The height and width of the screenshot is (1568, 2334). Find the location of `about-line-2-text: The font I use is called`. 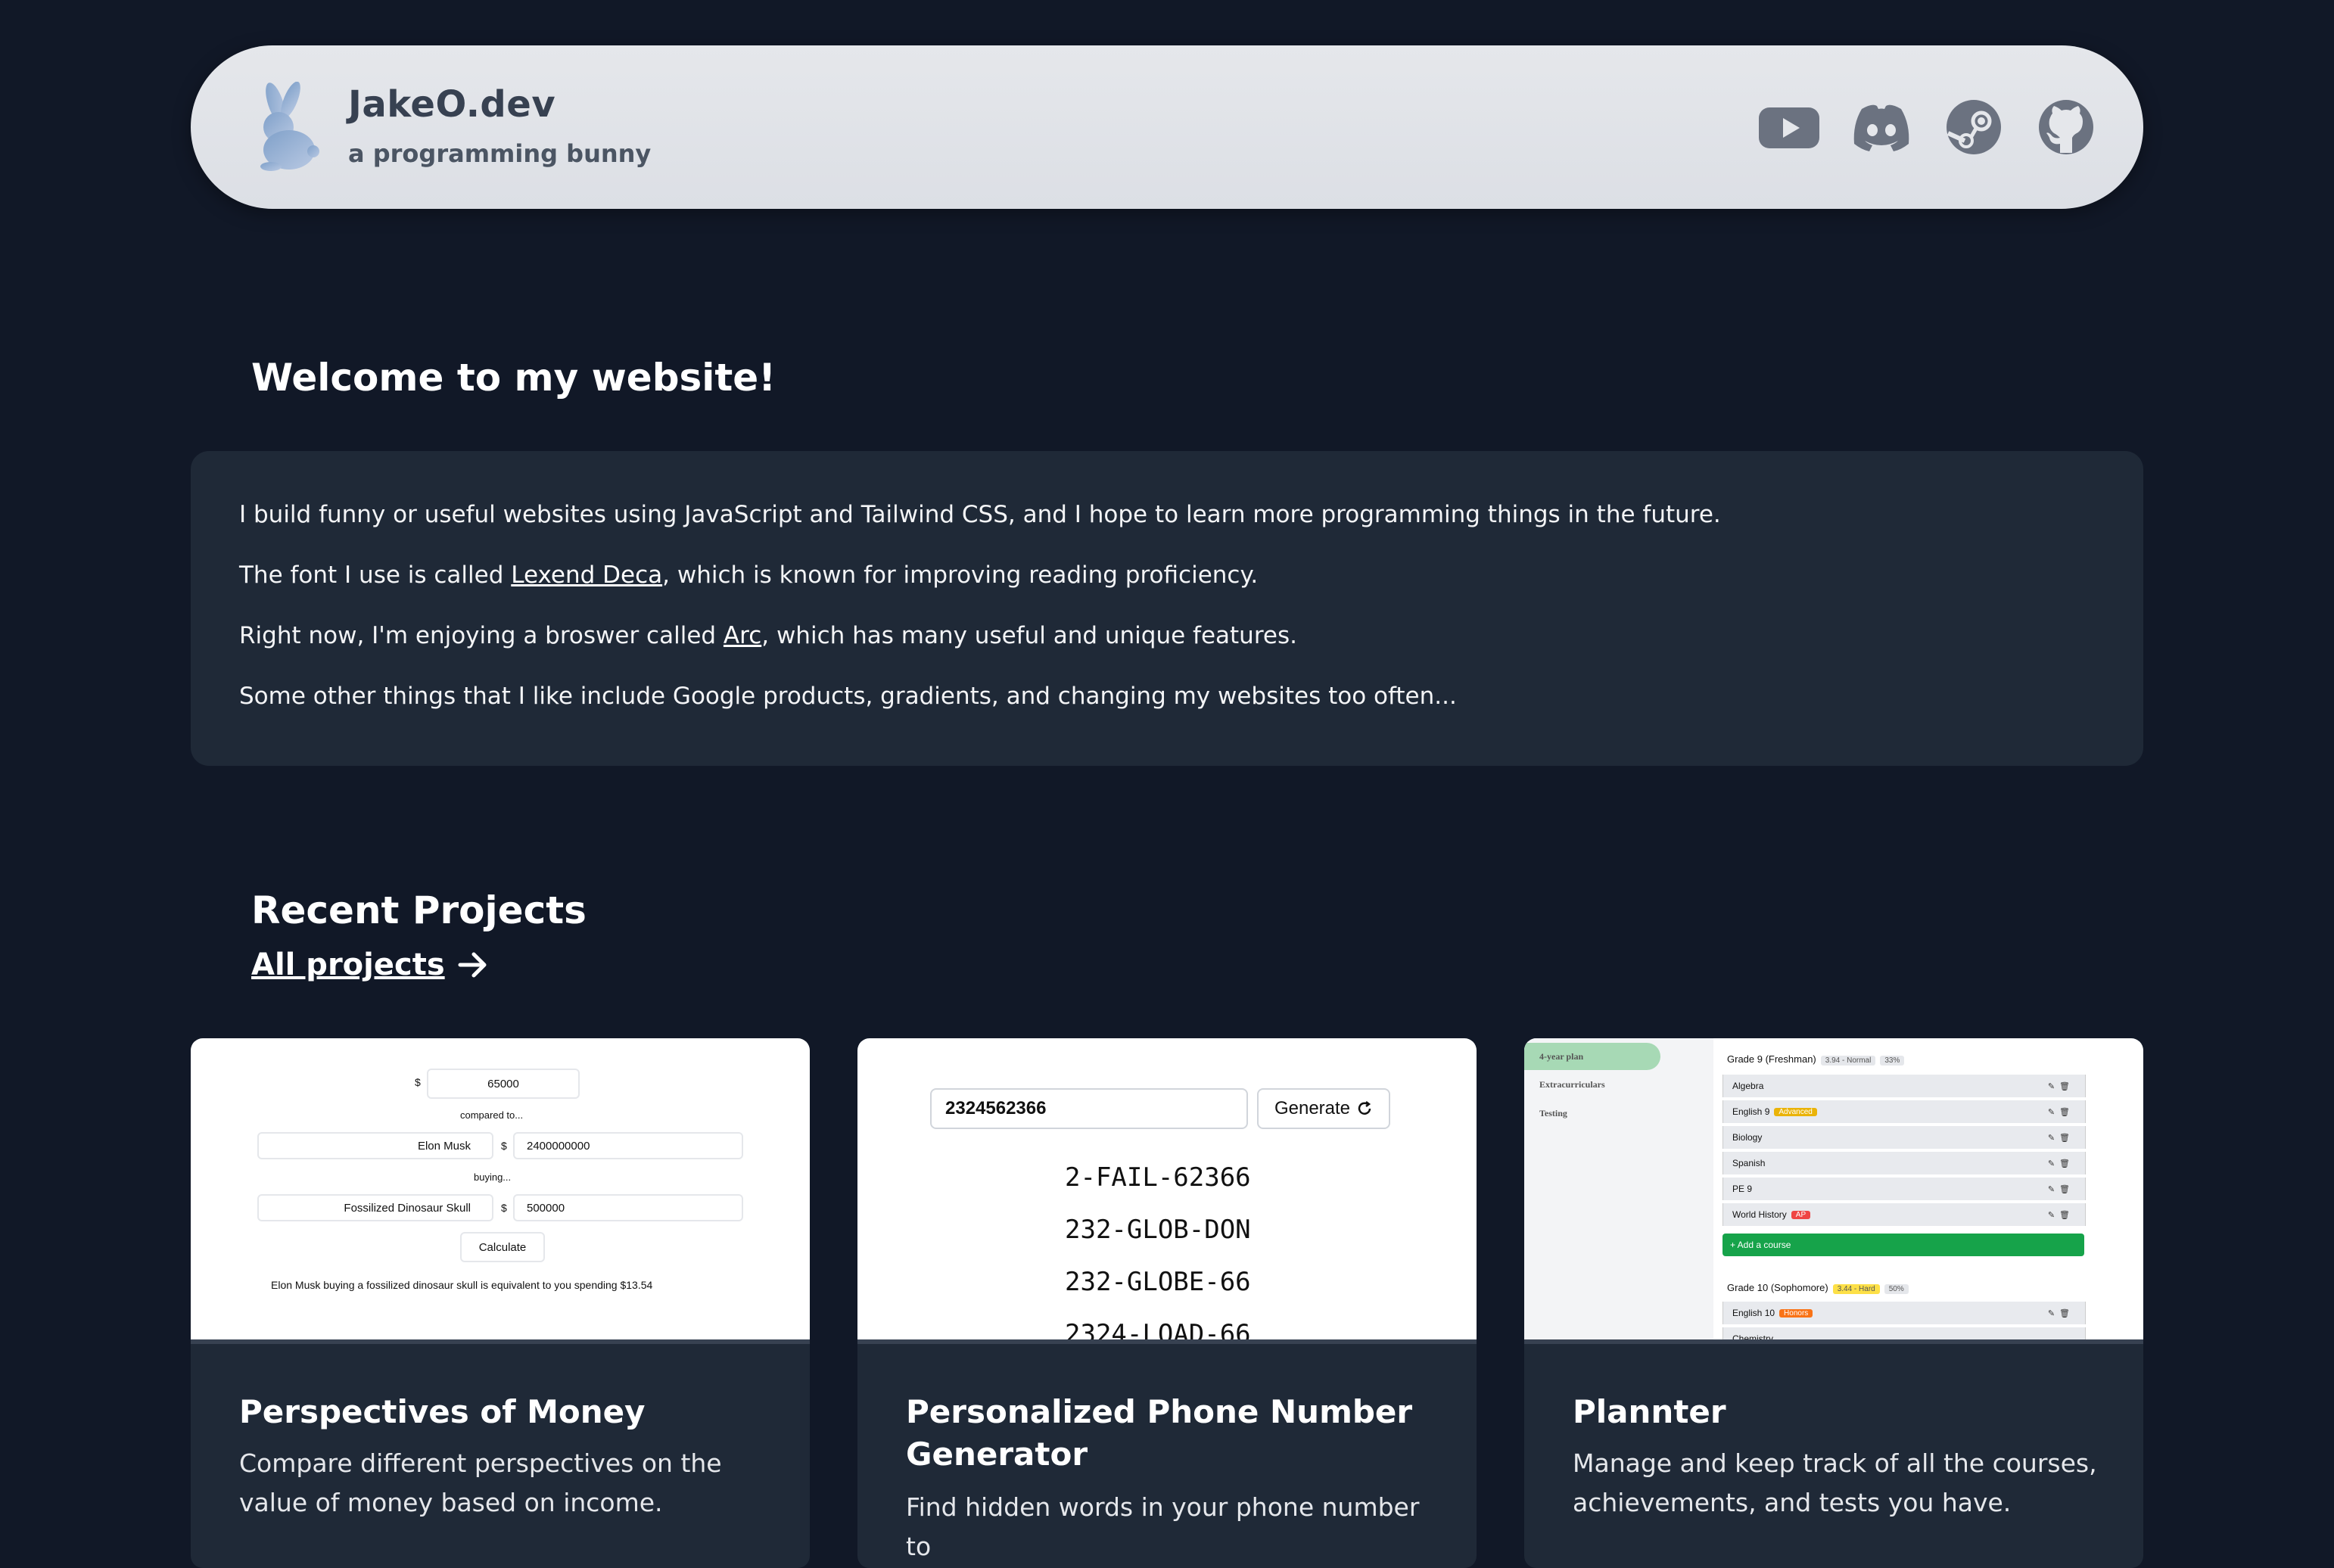

about-line-2-text: The font I use is called is located at coordinates (375, 575).